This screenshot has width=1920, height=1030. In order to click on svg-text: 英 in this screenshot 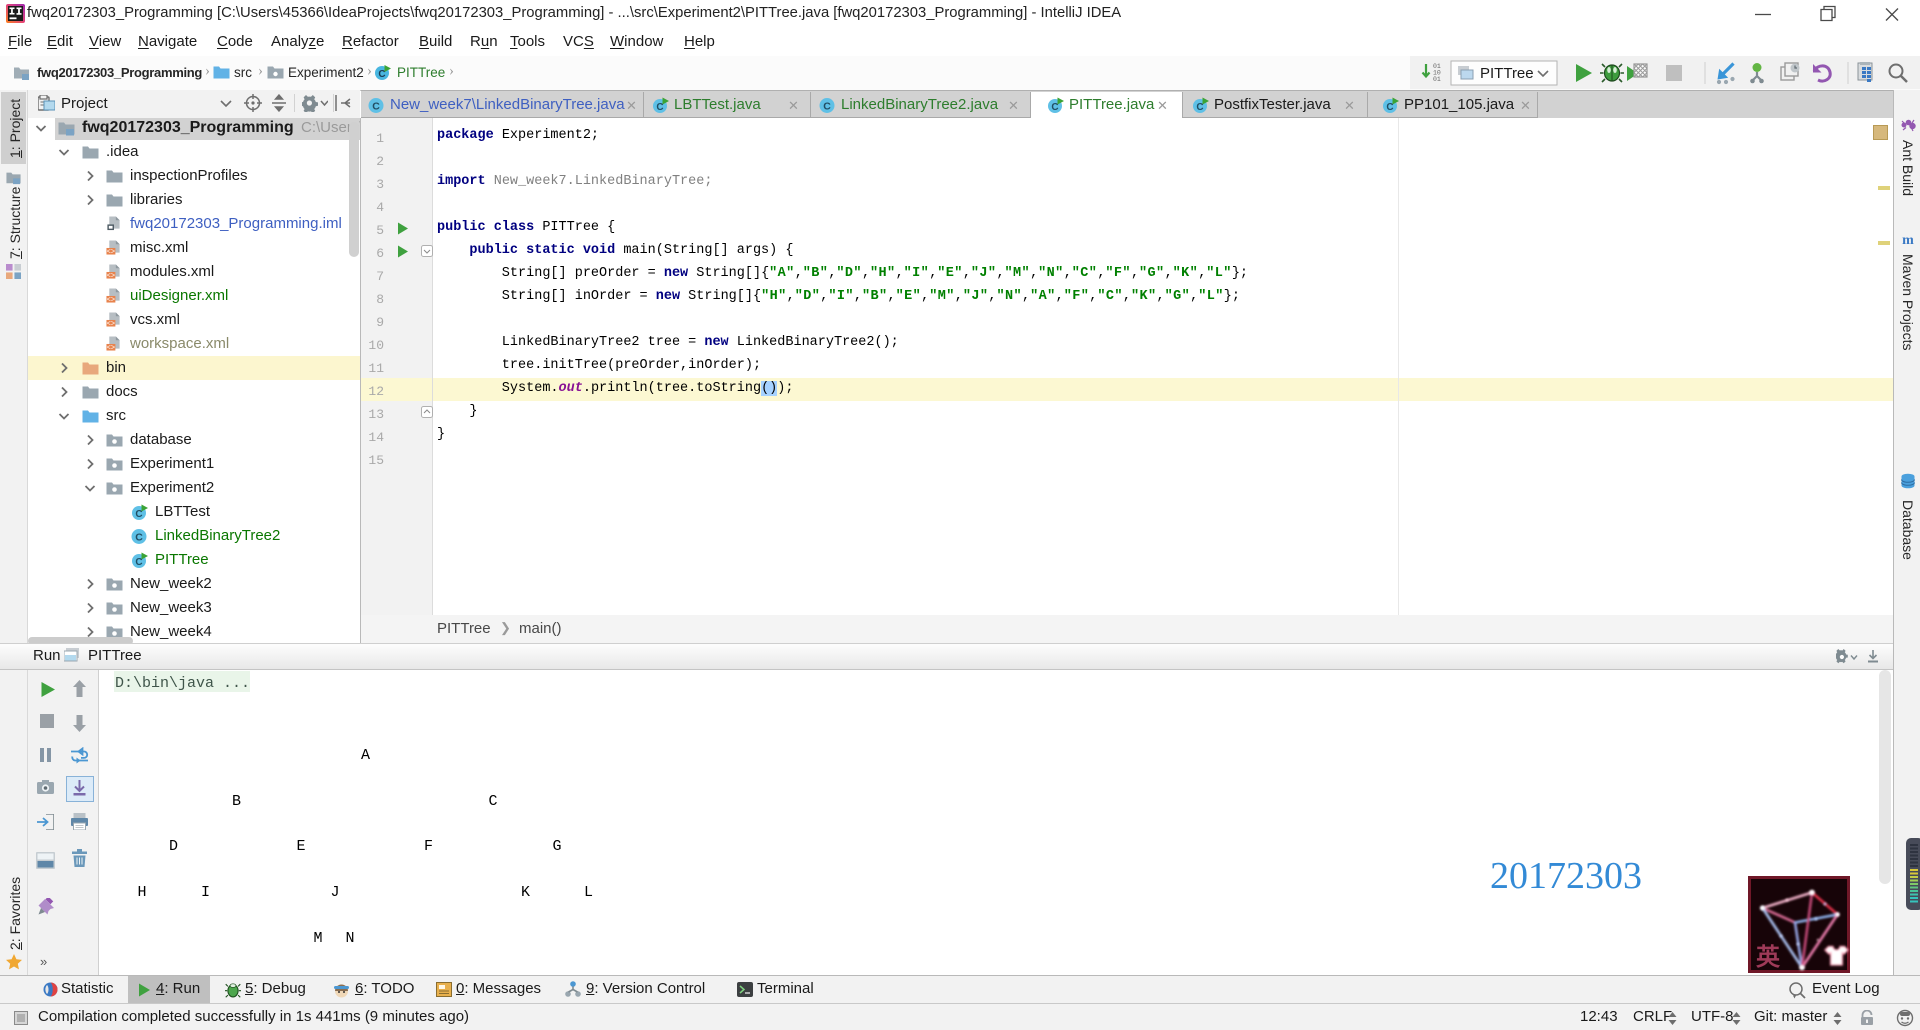, I will do `click(1768, 957)`.